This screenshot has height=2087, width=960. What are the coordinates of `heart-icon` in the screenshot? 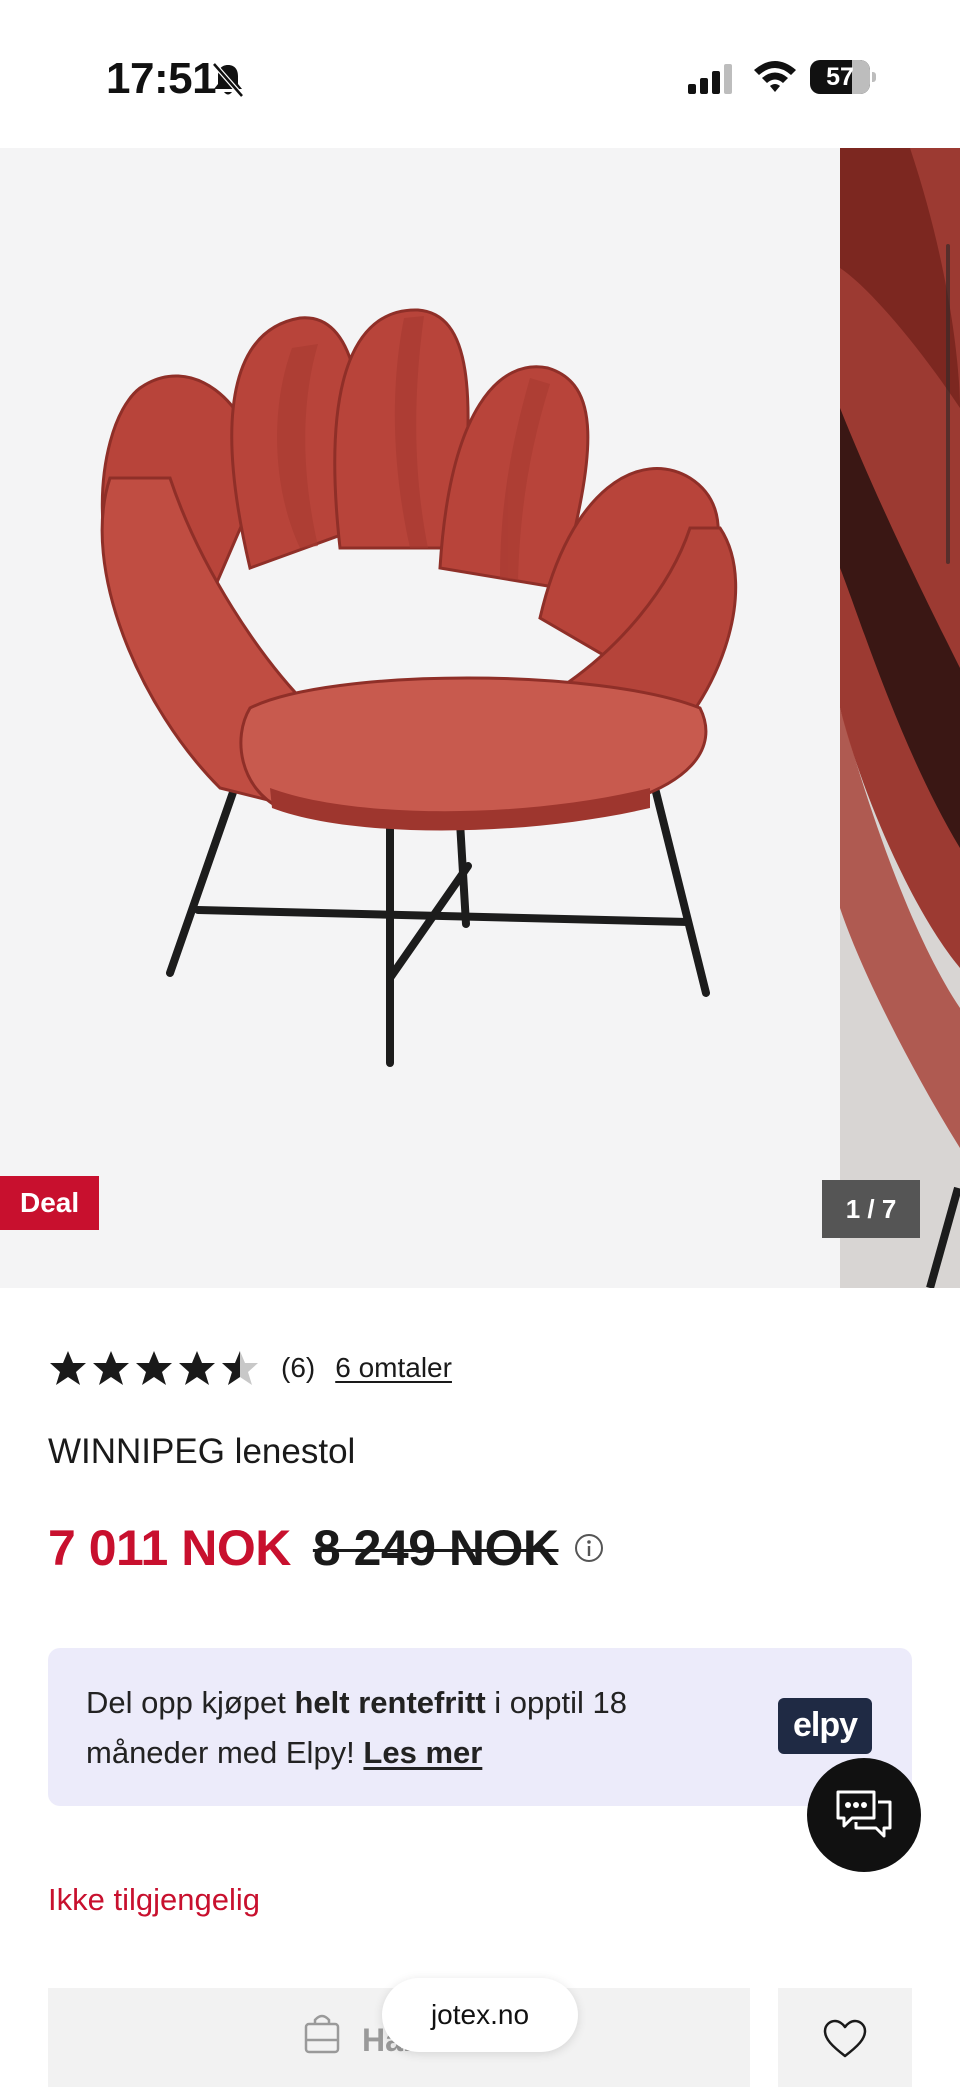 It's located at (845, 2038).